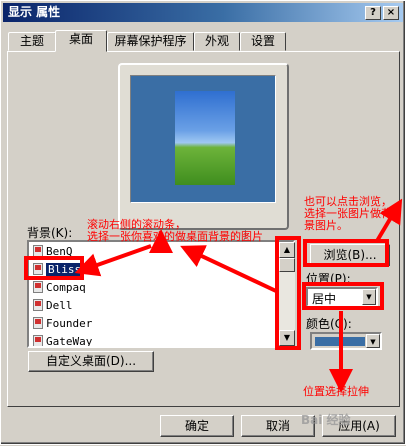 This screenshot has width=406, height=446. I want to click on arrow-to-note, so click(228, 269).